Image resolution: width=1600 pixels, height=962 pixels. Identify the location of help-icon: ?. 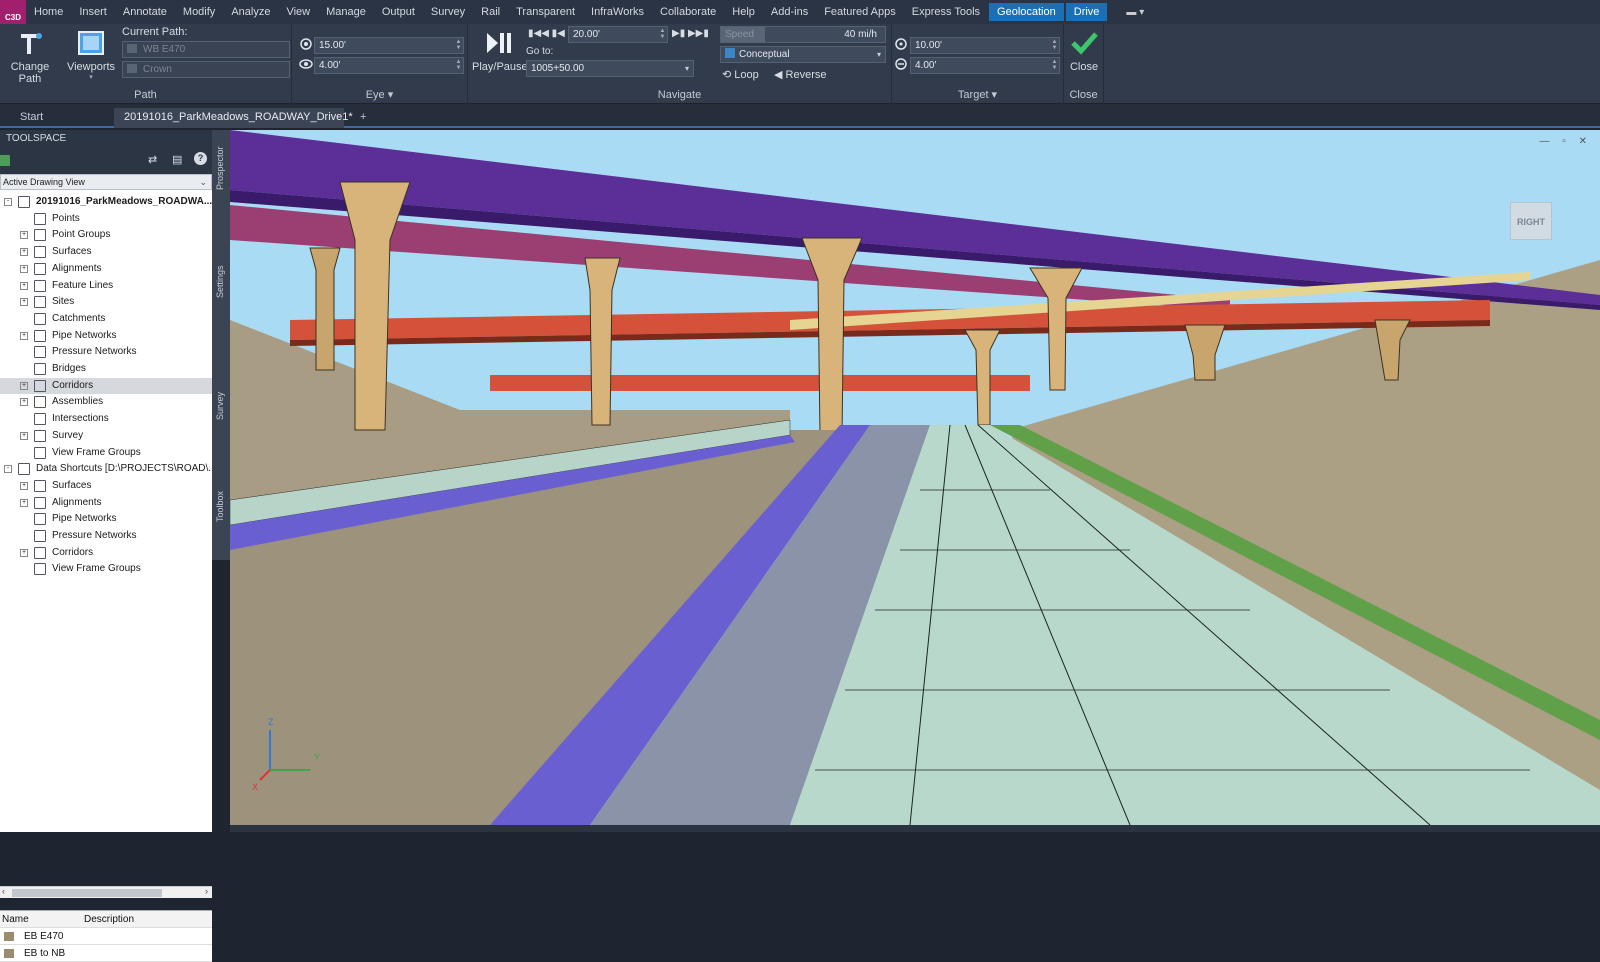
(200, 158).